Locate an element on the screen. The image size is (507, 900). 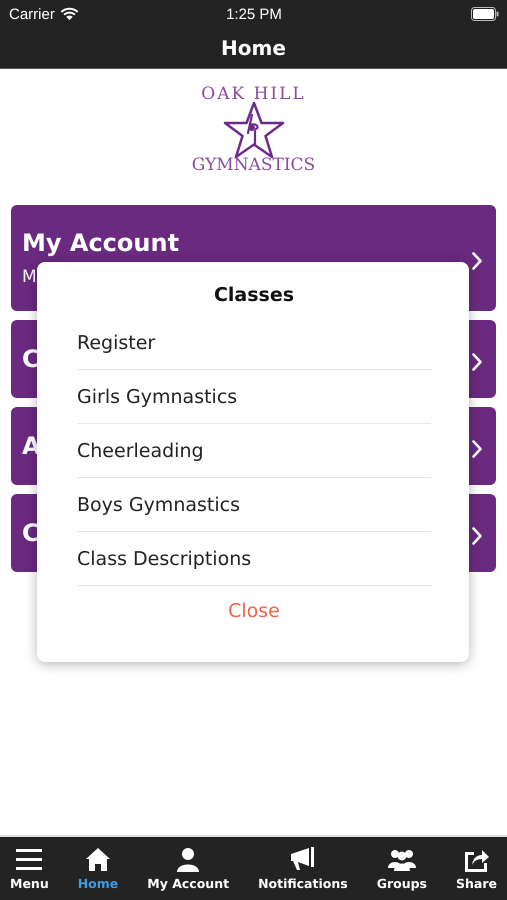
logo-text: GYMNASTICS is located at coordinates (254, 165).